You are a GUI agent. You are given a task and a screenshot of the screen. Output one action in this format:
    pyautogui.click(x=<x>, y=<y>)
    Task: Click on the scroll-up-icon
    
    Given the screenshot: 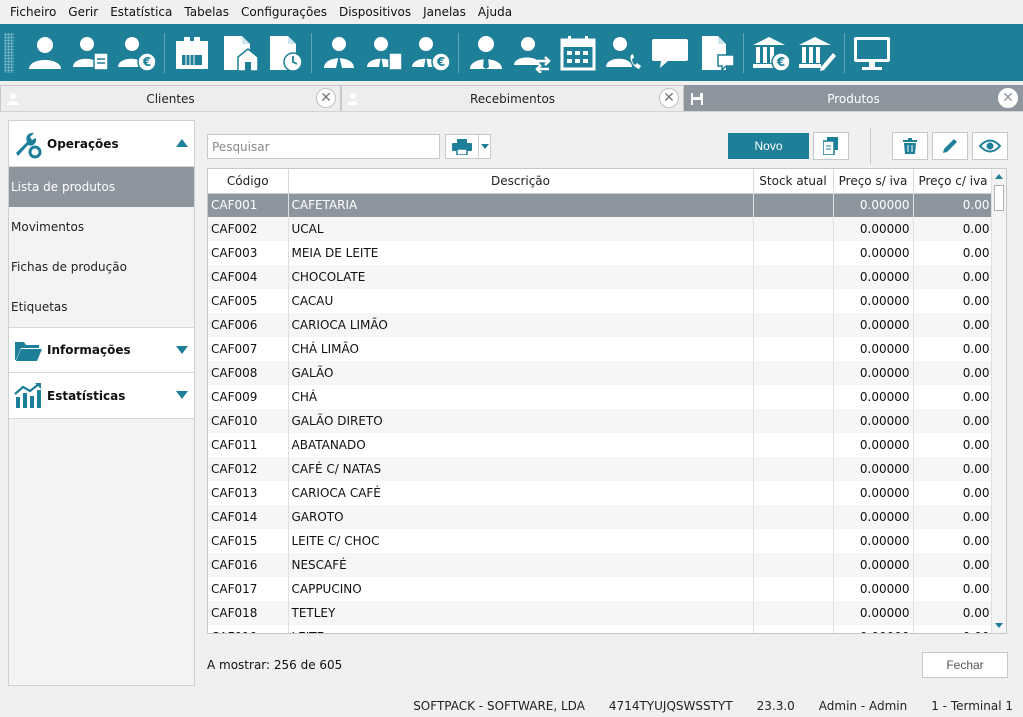 What is the action you would take?
    pyautogui.click(x=999, y=176)
    